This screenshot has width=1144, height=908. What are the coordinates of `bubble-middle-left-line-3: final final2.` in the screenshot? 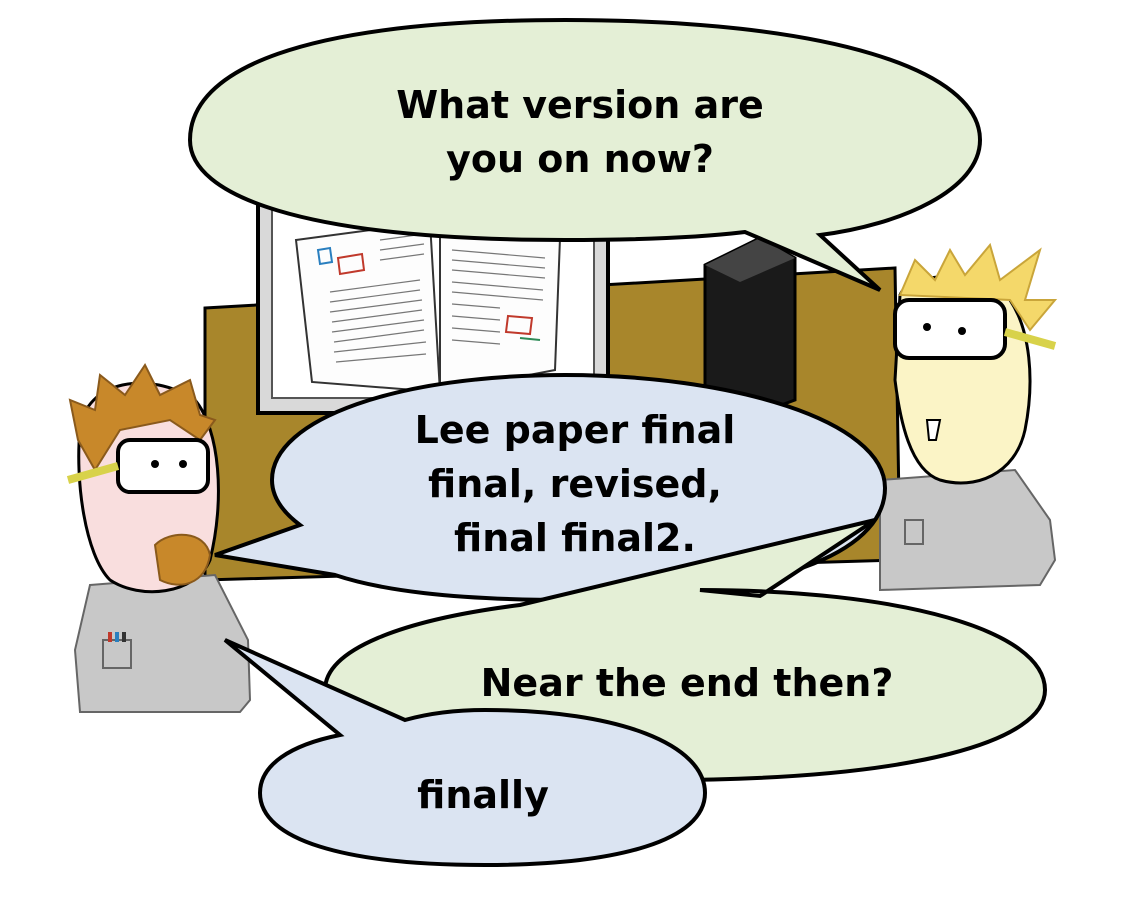 It's located at (575, 538).